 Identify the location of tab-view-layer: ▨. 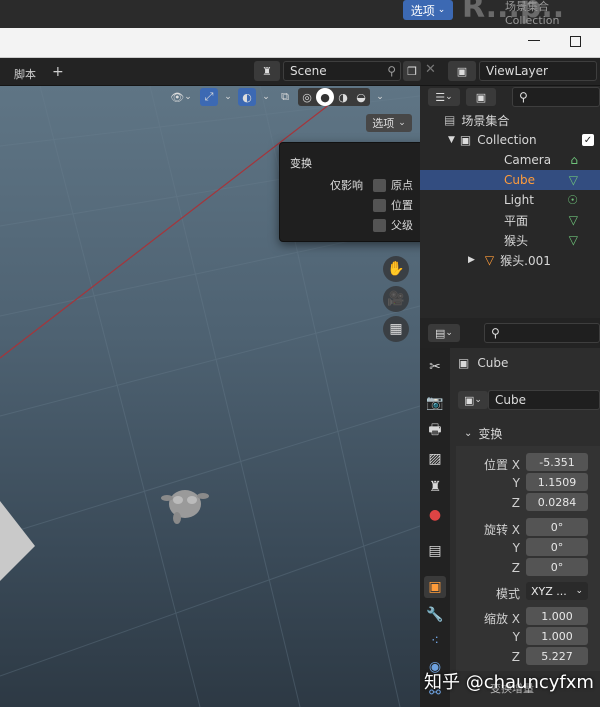
(435, 459).